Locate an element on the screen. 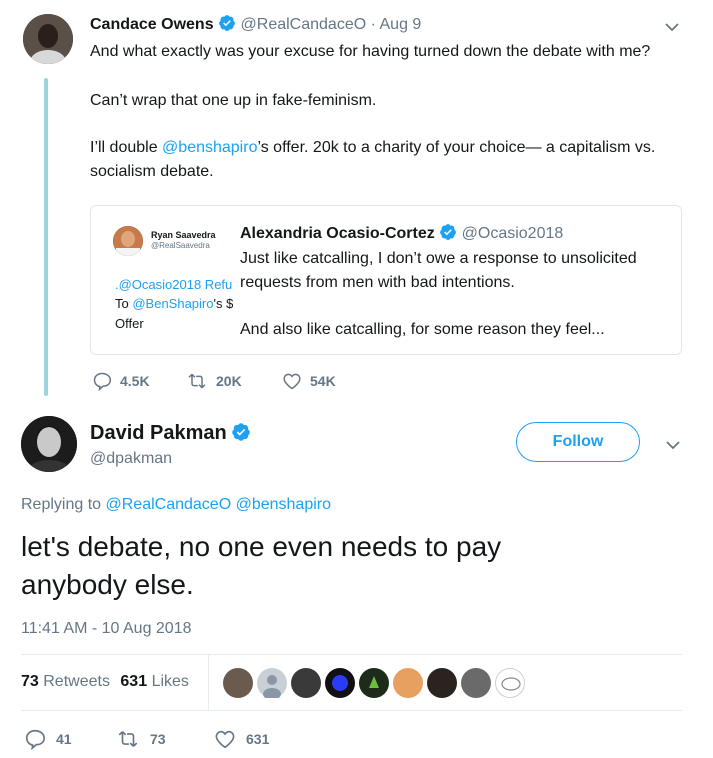 The height and width of the screenshot is (758, 713). quote-thumb-line2: To @BenShapiro's $ is located at coordinates (174, 303).